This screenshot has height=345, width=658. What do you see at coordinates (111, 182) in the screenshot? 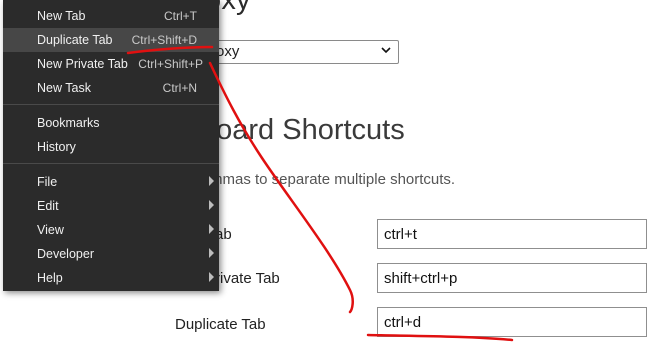
I see `menu-item-file: File` at bounding box center [111, 182].